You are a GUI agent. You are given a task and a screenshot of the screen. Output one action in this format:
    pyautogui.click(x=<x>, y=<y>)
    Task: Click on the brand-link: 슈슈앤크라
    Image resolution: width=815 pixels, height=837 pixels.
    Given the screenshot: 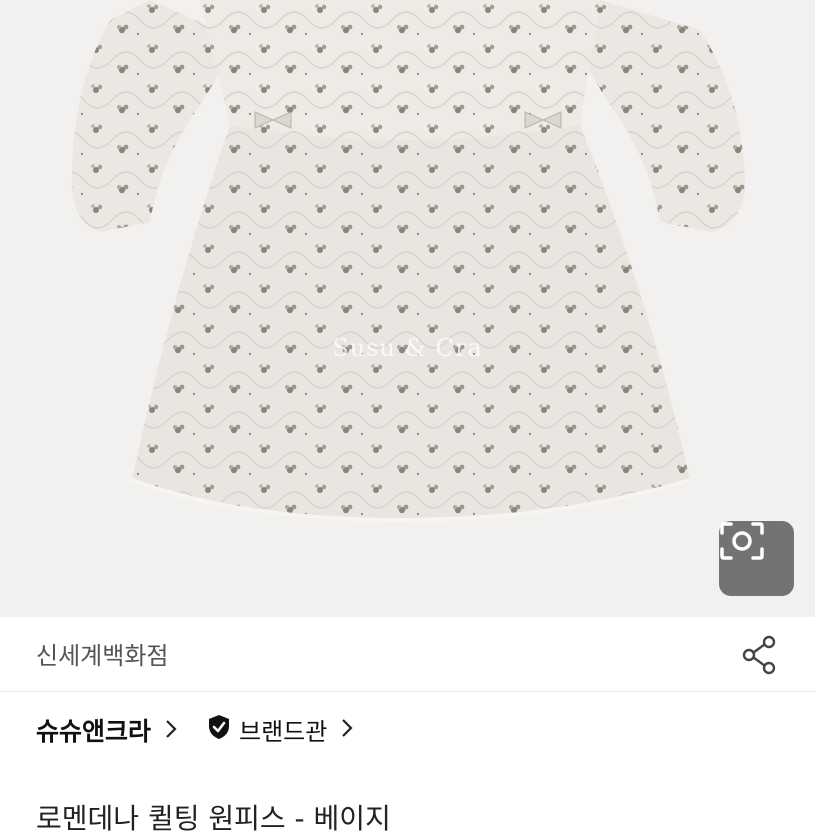 What is the action you would take?
    pyautogui.click(x=106, y=730)
    